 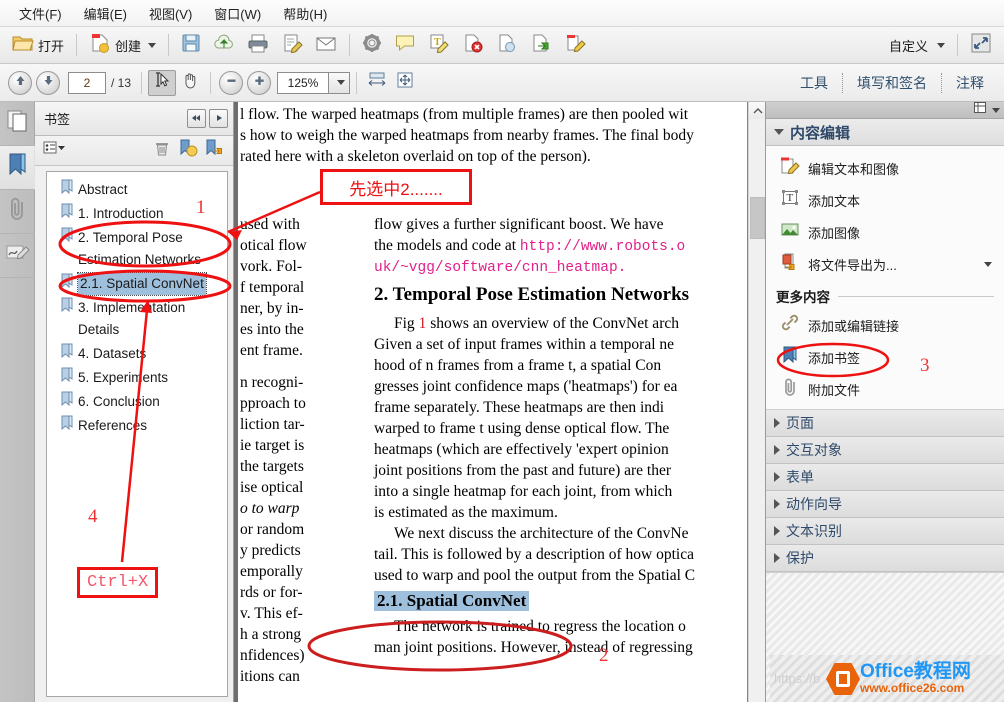 I want to click on highlight-text-button: T, so click(x=439, y=45).